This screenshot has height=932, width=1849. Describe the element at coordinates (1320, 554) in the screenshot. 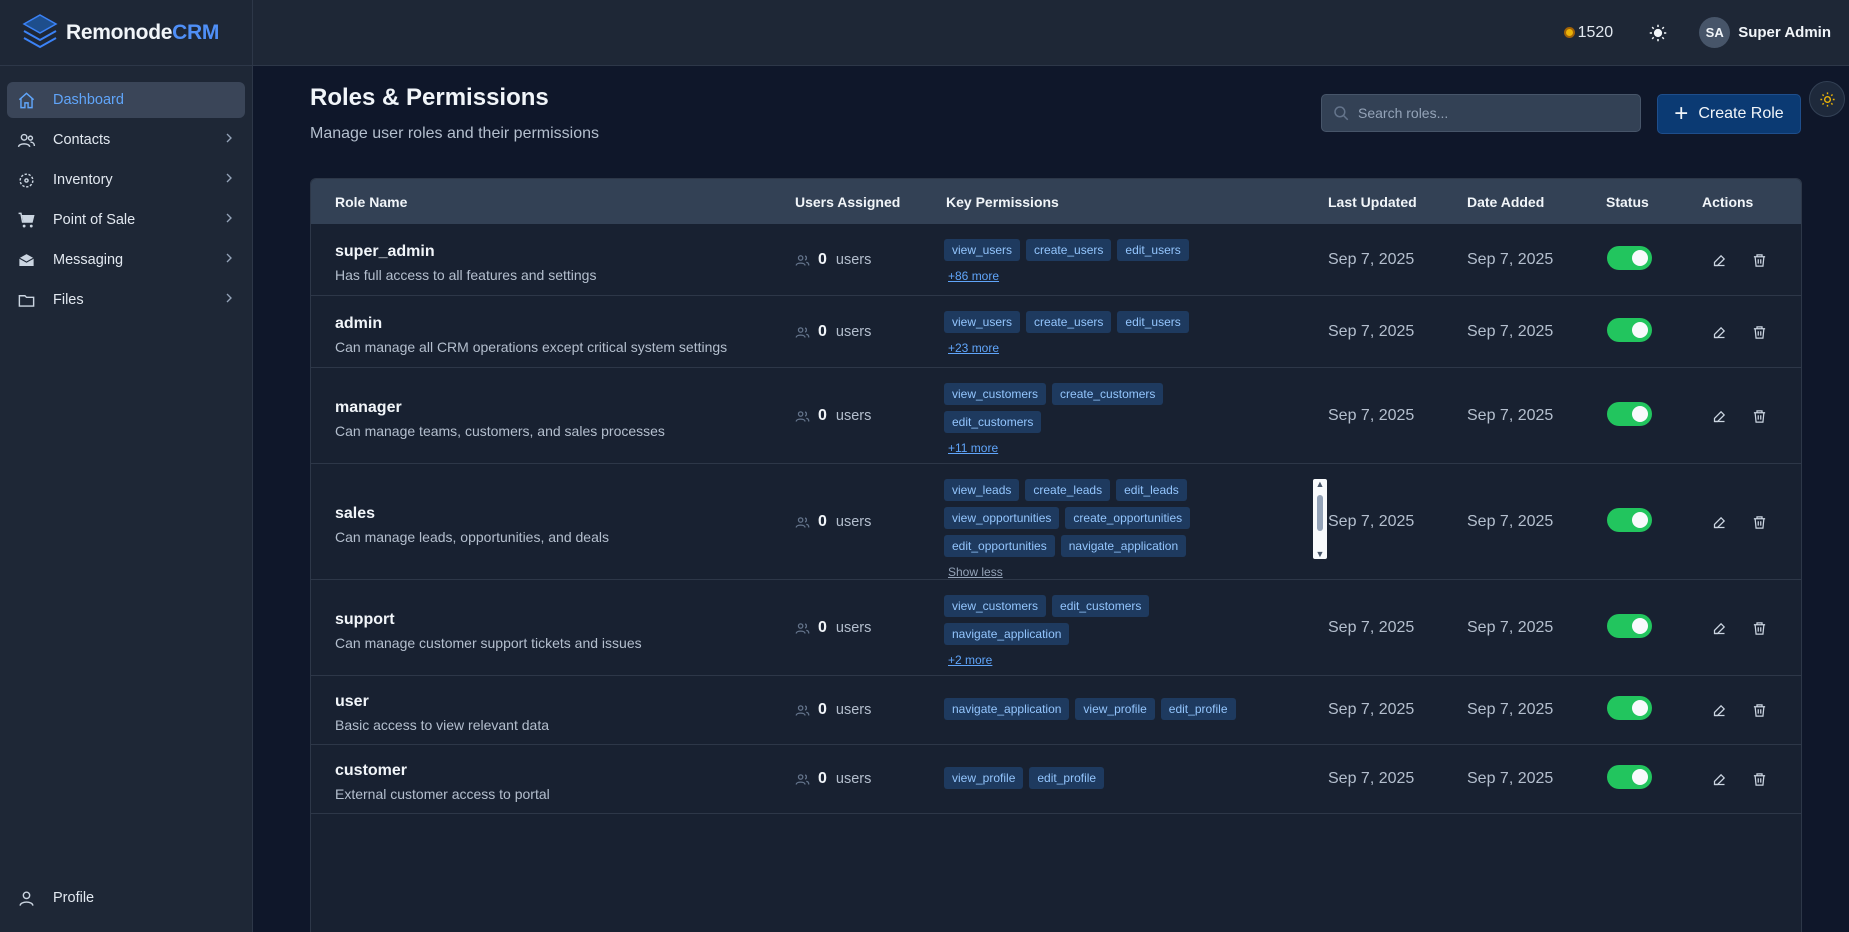

I see `scroll-down-icon: ▼` at that location.